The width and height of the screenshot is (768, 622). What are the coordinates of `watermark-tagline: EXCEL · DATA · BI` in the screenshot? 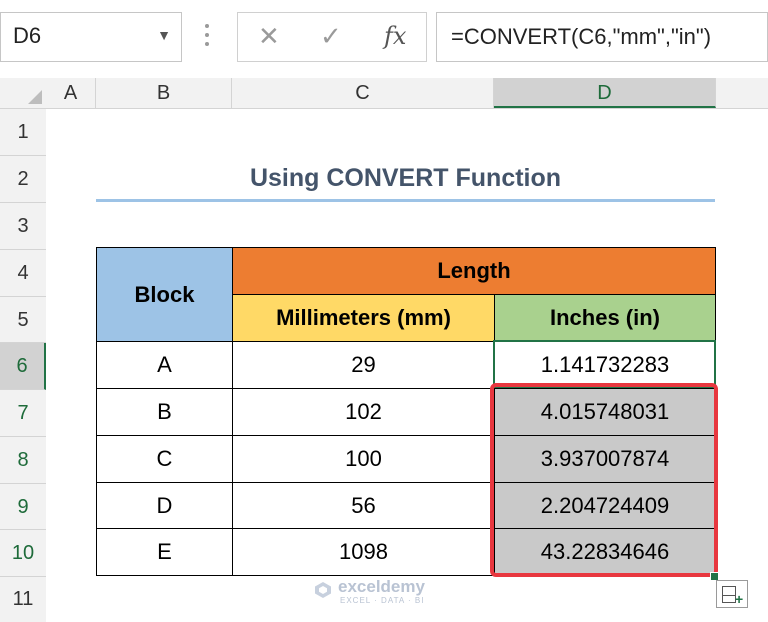 It's located at (382, 600).